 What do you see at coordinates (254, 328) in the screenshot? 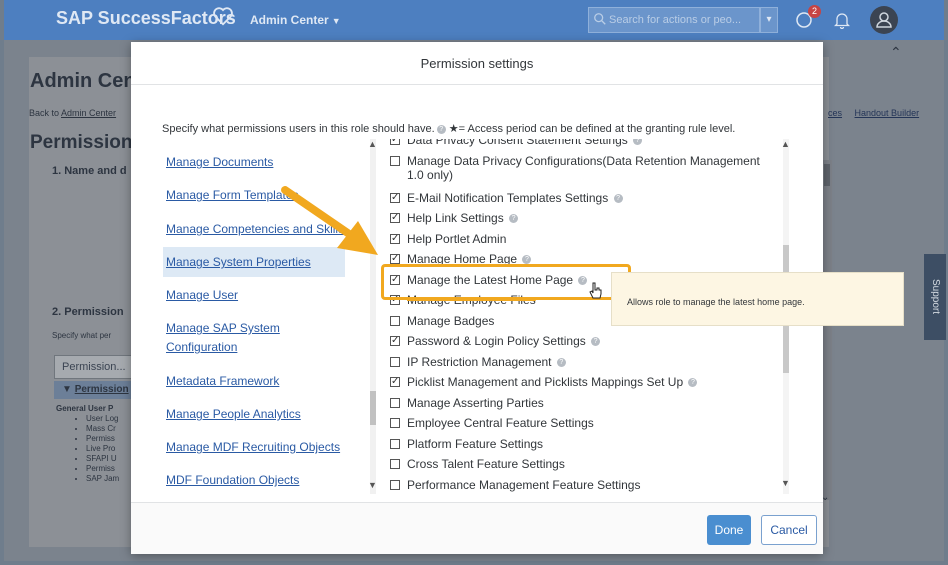
I see `category-manage-sap-system: Manage SAP System` at bounding box center [254, 328].